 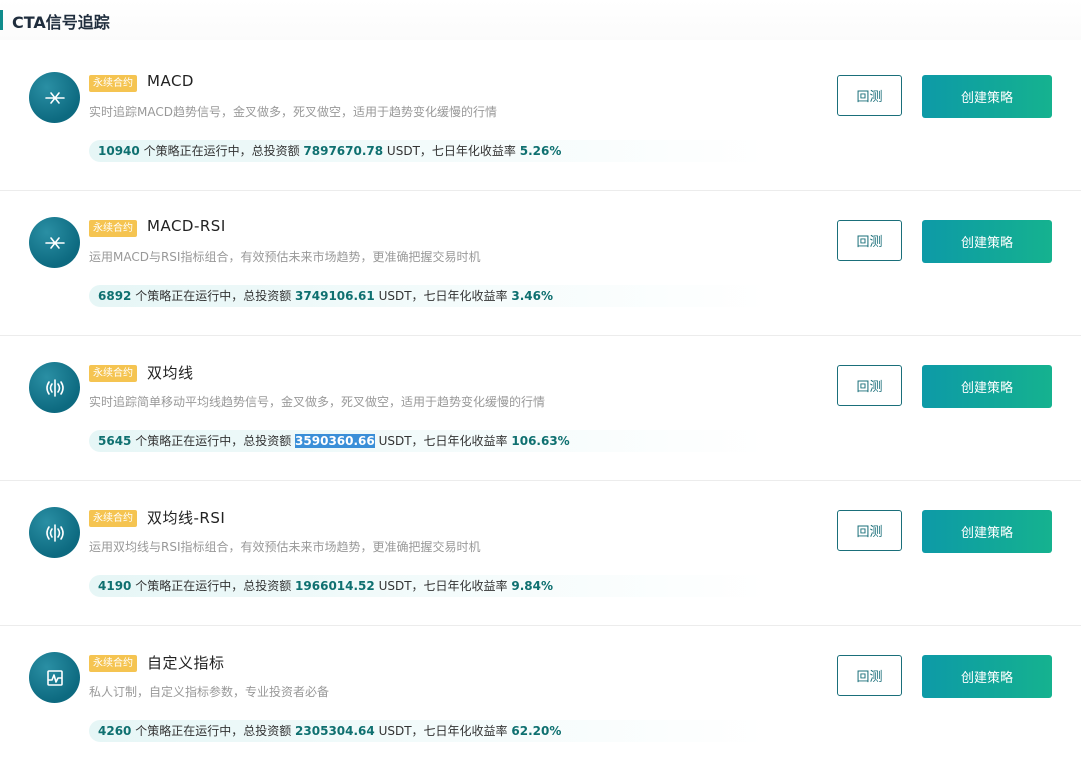 I want to click on strategy-name: 自定义指标, so click(x=186, y=663).